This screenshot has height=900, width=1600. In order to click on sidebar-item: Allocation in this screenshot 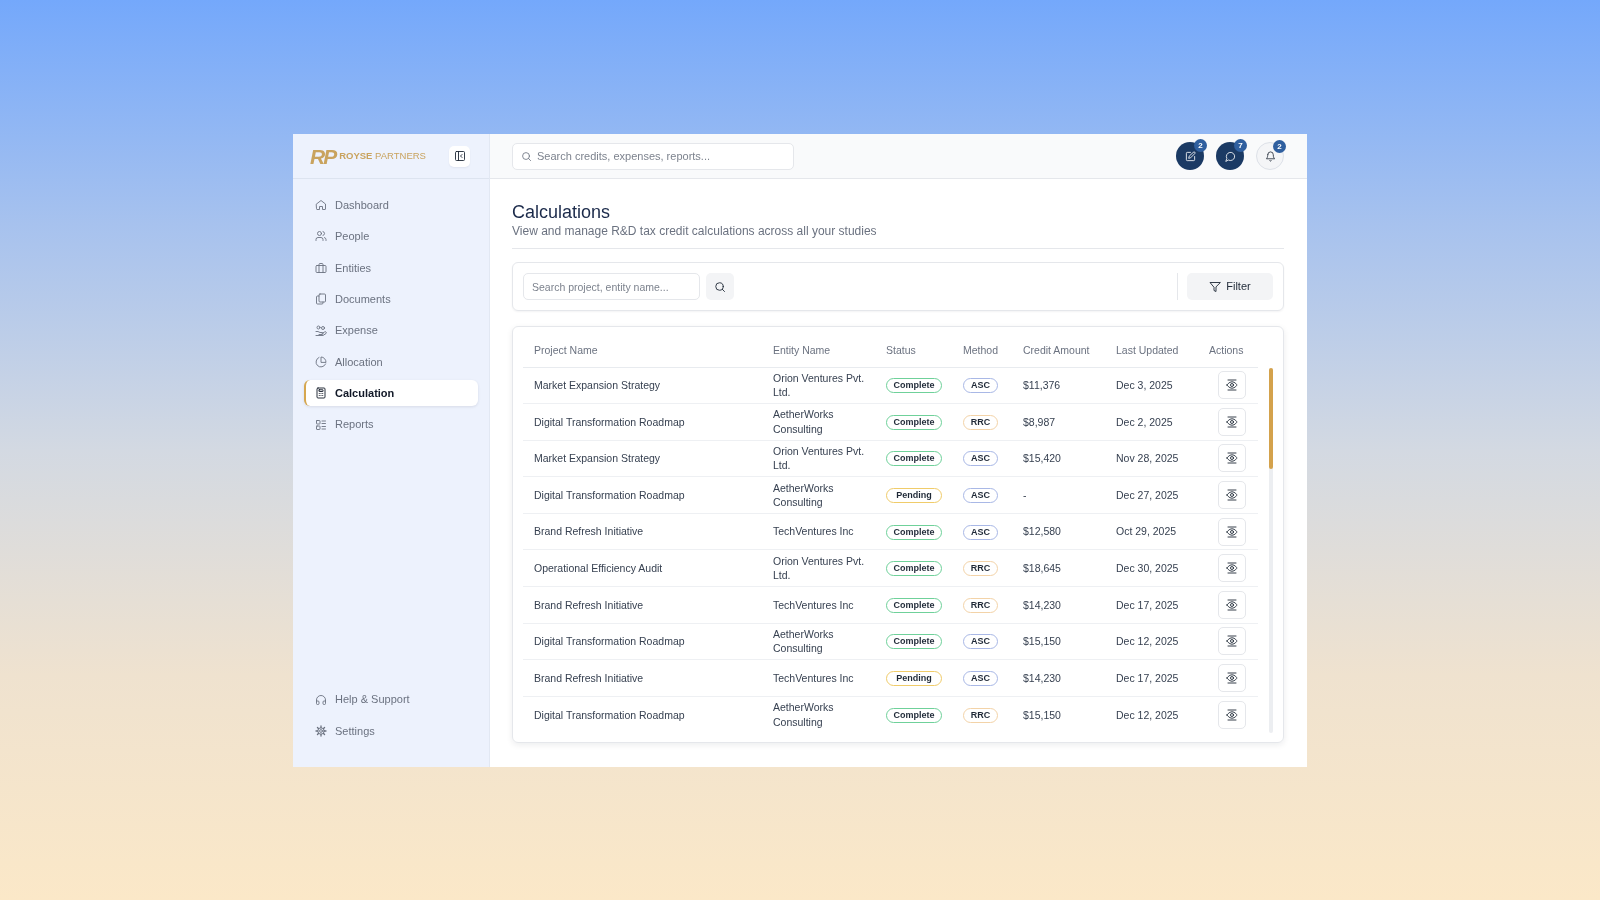, I will do `click(391, 361)`.